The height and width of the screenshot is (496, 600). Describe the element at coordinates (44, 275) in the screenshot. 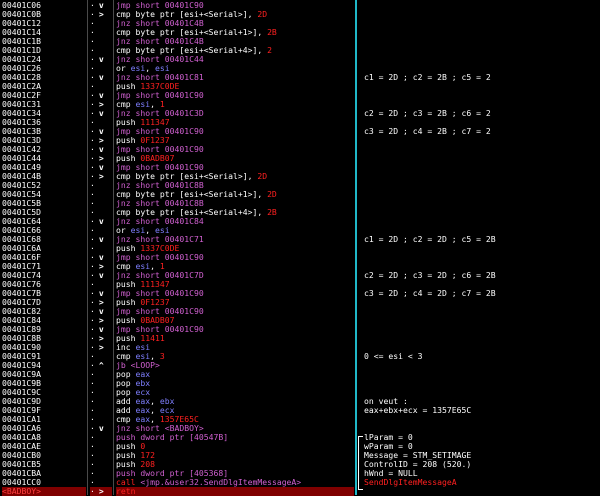

I see `address-cell: 00401C74` at that location.